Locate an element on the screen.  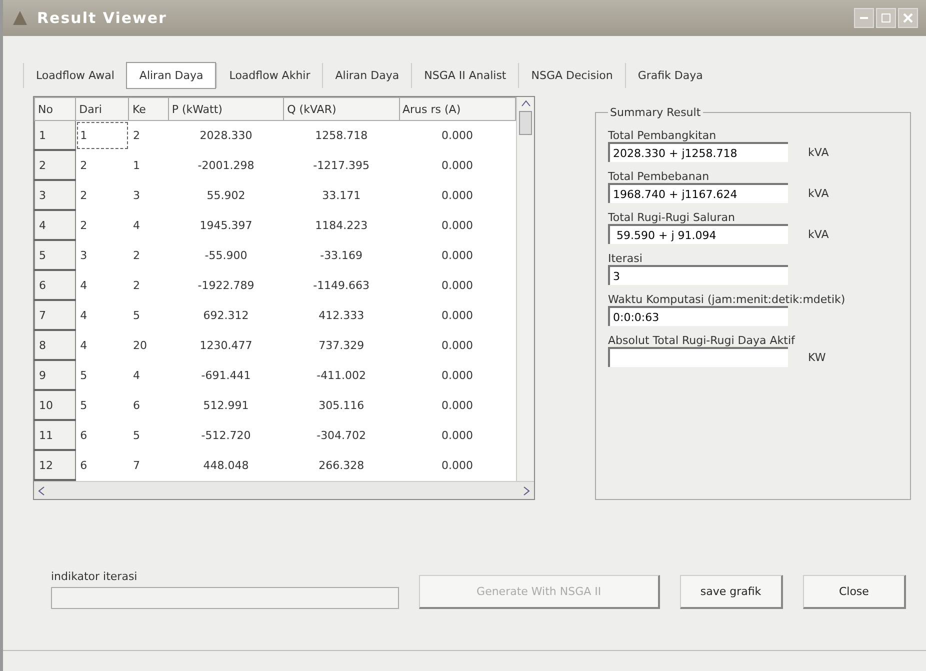
table-cell-text: -304.702 is located at coordinates (342, 436).